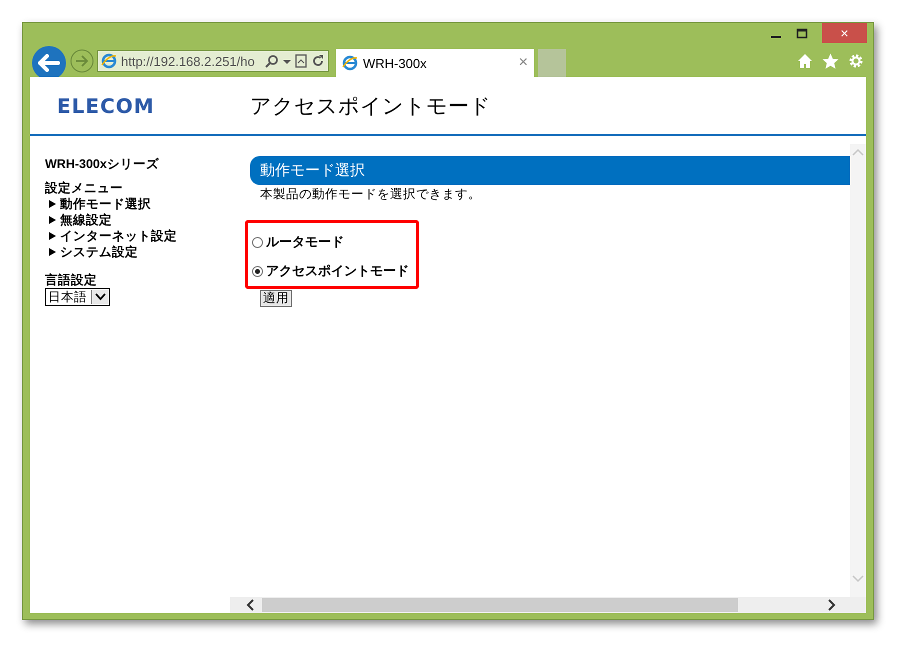 This screenshot has height=664, width=917. What do you see at coordinates (99, 252) in the screenshot?
I see `menu-link: システム設定` at bounding box center [99, 252].